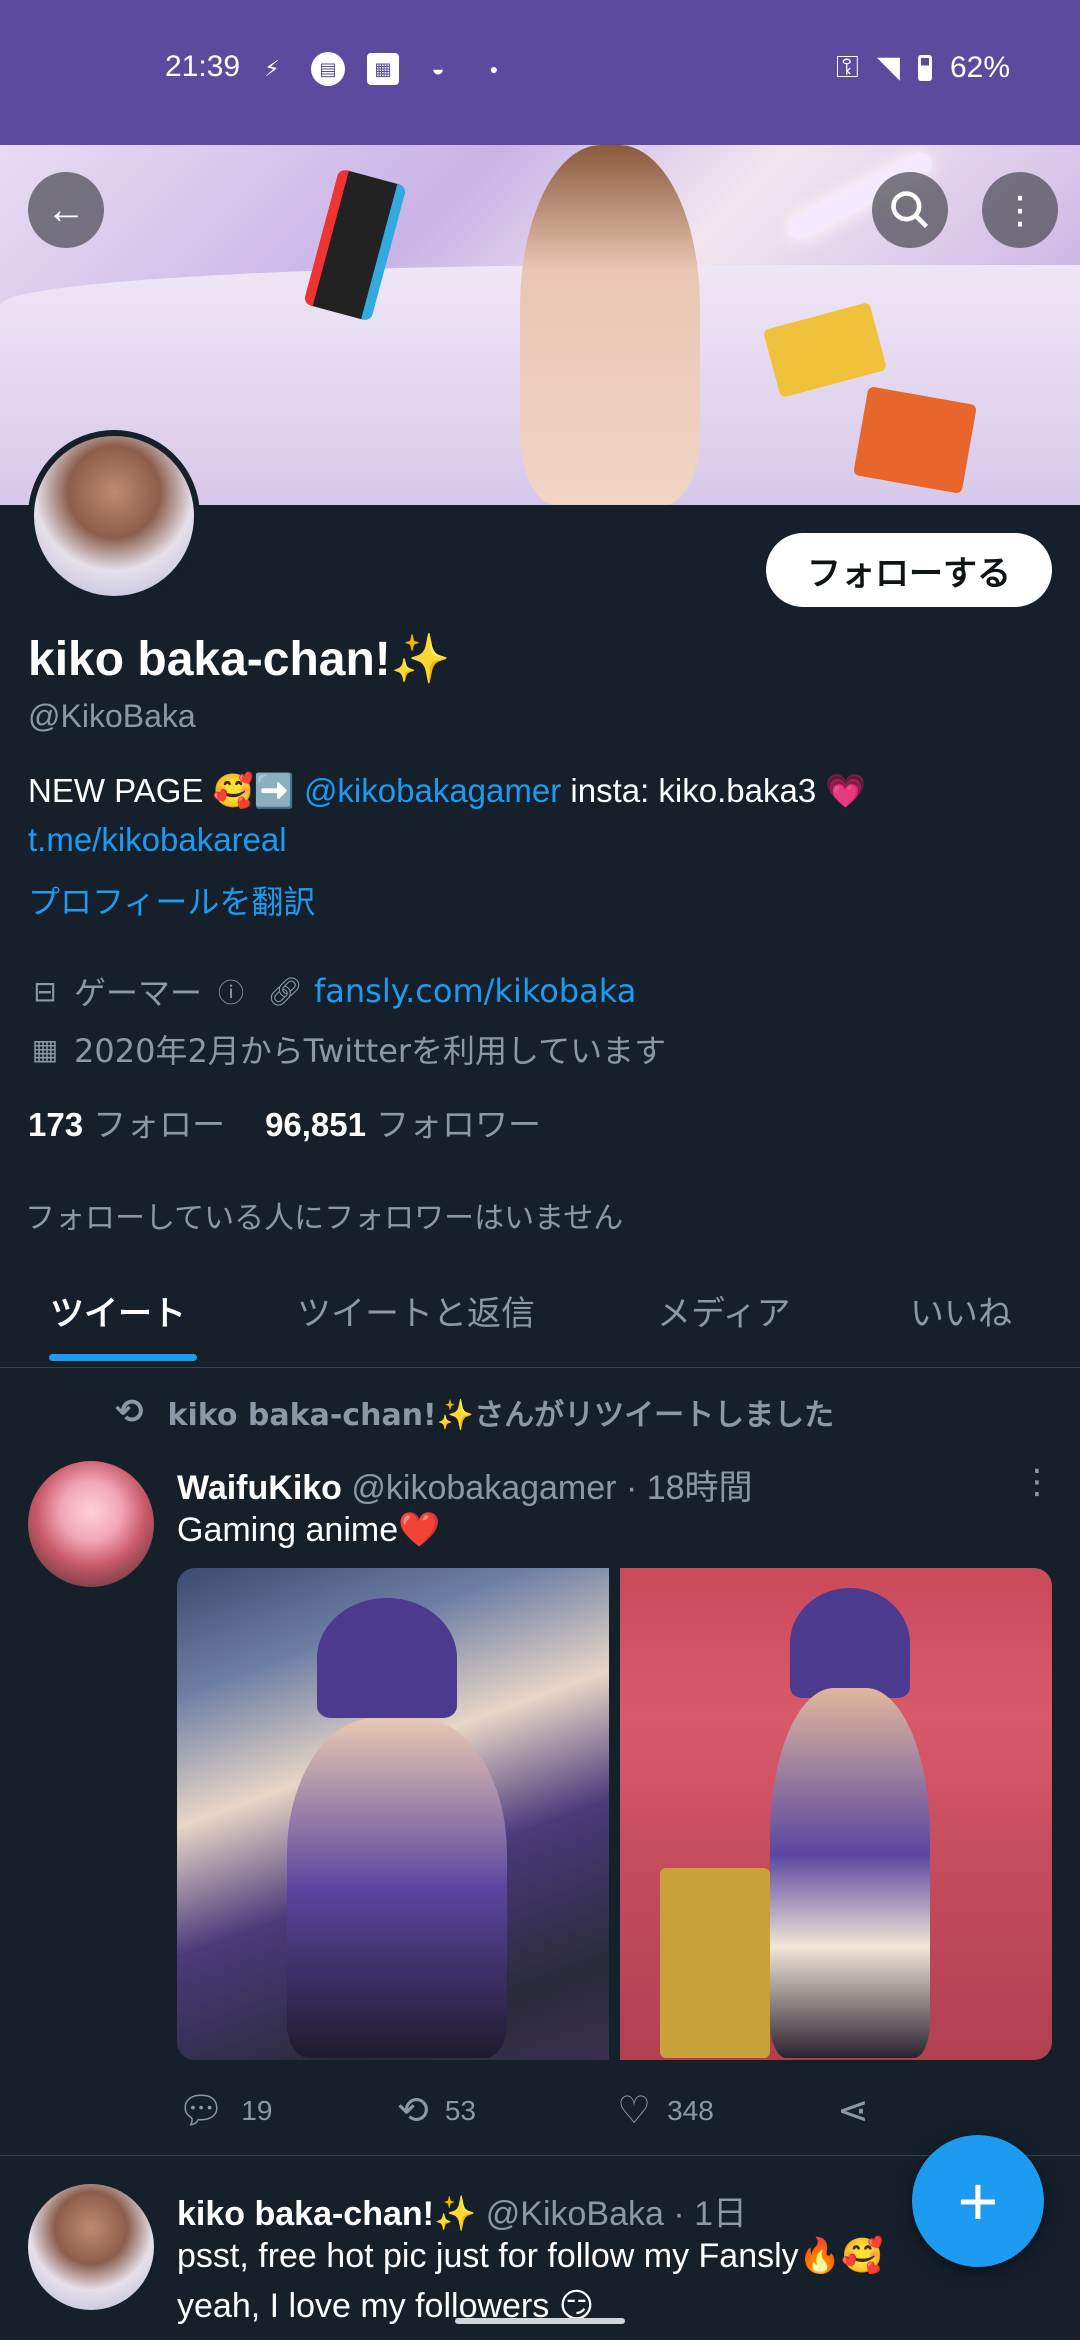 This screenshot has width=1080, height=2340. I want to click on banner-person-shape, so click(610, 325).